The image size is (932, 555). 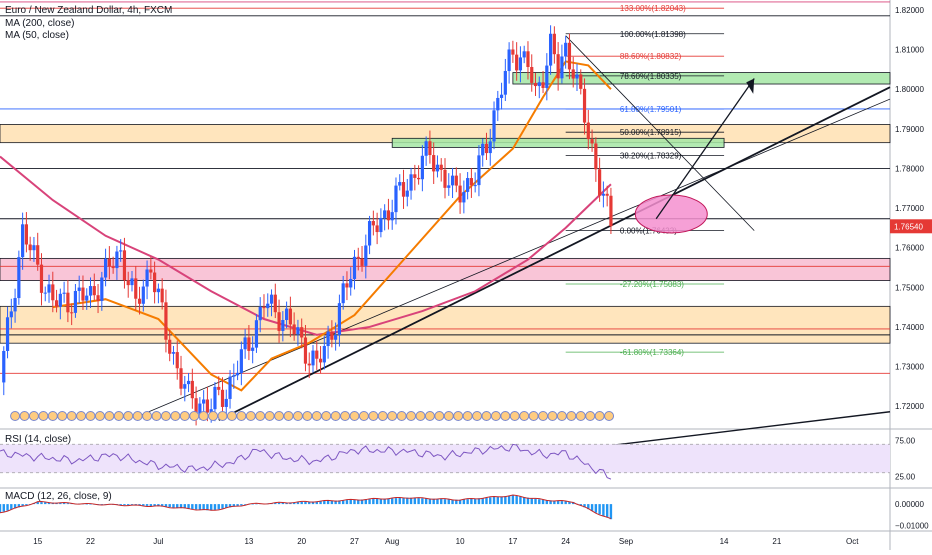 What do you see at coordinates (909, 504) in the screenshot?
I see `macd-tick-label: 0.00000` at bounding box center [909, 504].